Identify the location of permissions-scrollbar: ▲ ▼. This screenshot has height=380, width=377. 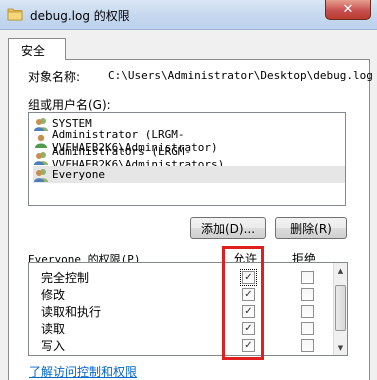
(340, 309).